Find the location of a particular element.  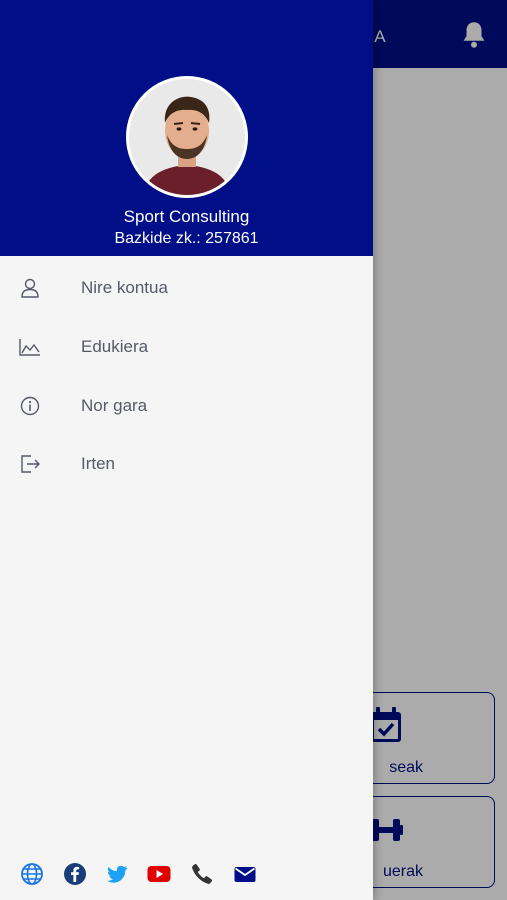

menu-item-label: Nire kontua is located at coordinates (124, 287).